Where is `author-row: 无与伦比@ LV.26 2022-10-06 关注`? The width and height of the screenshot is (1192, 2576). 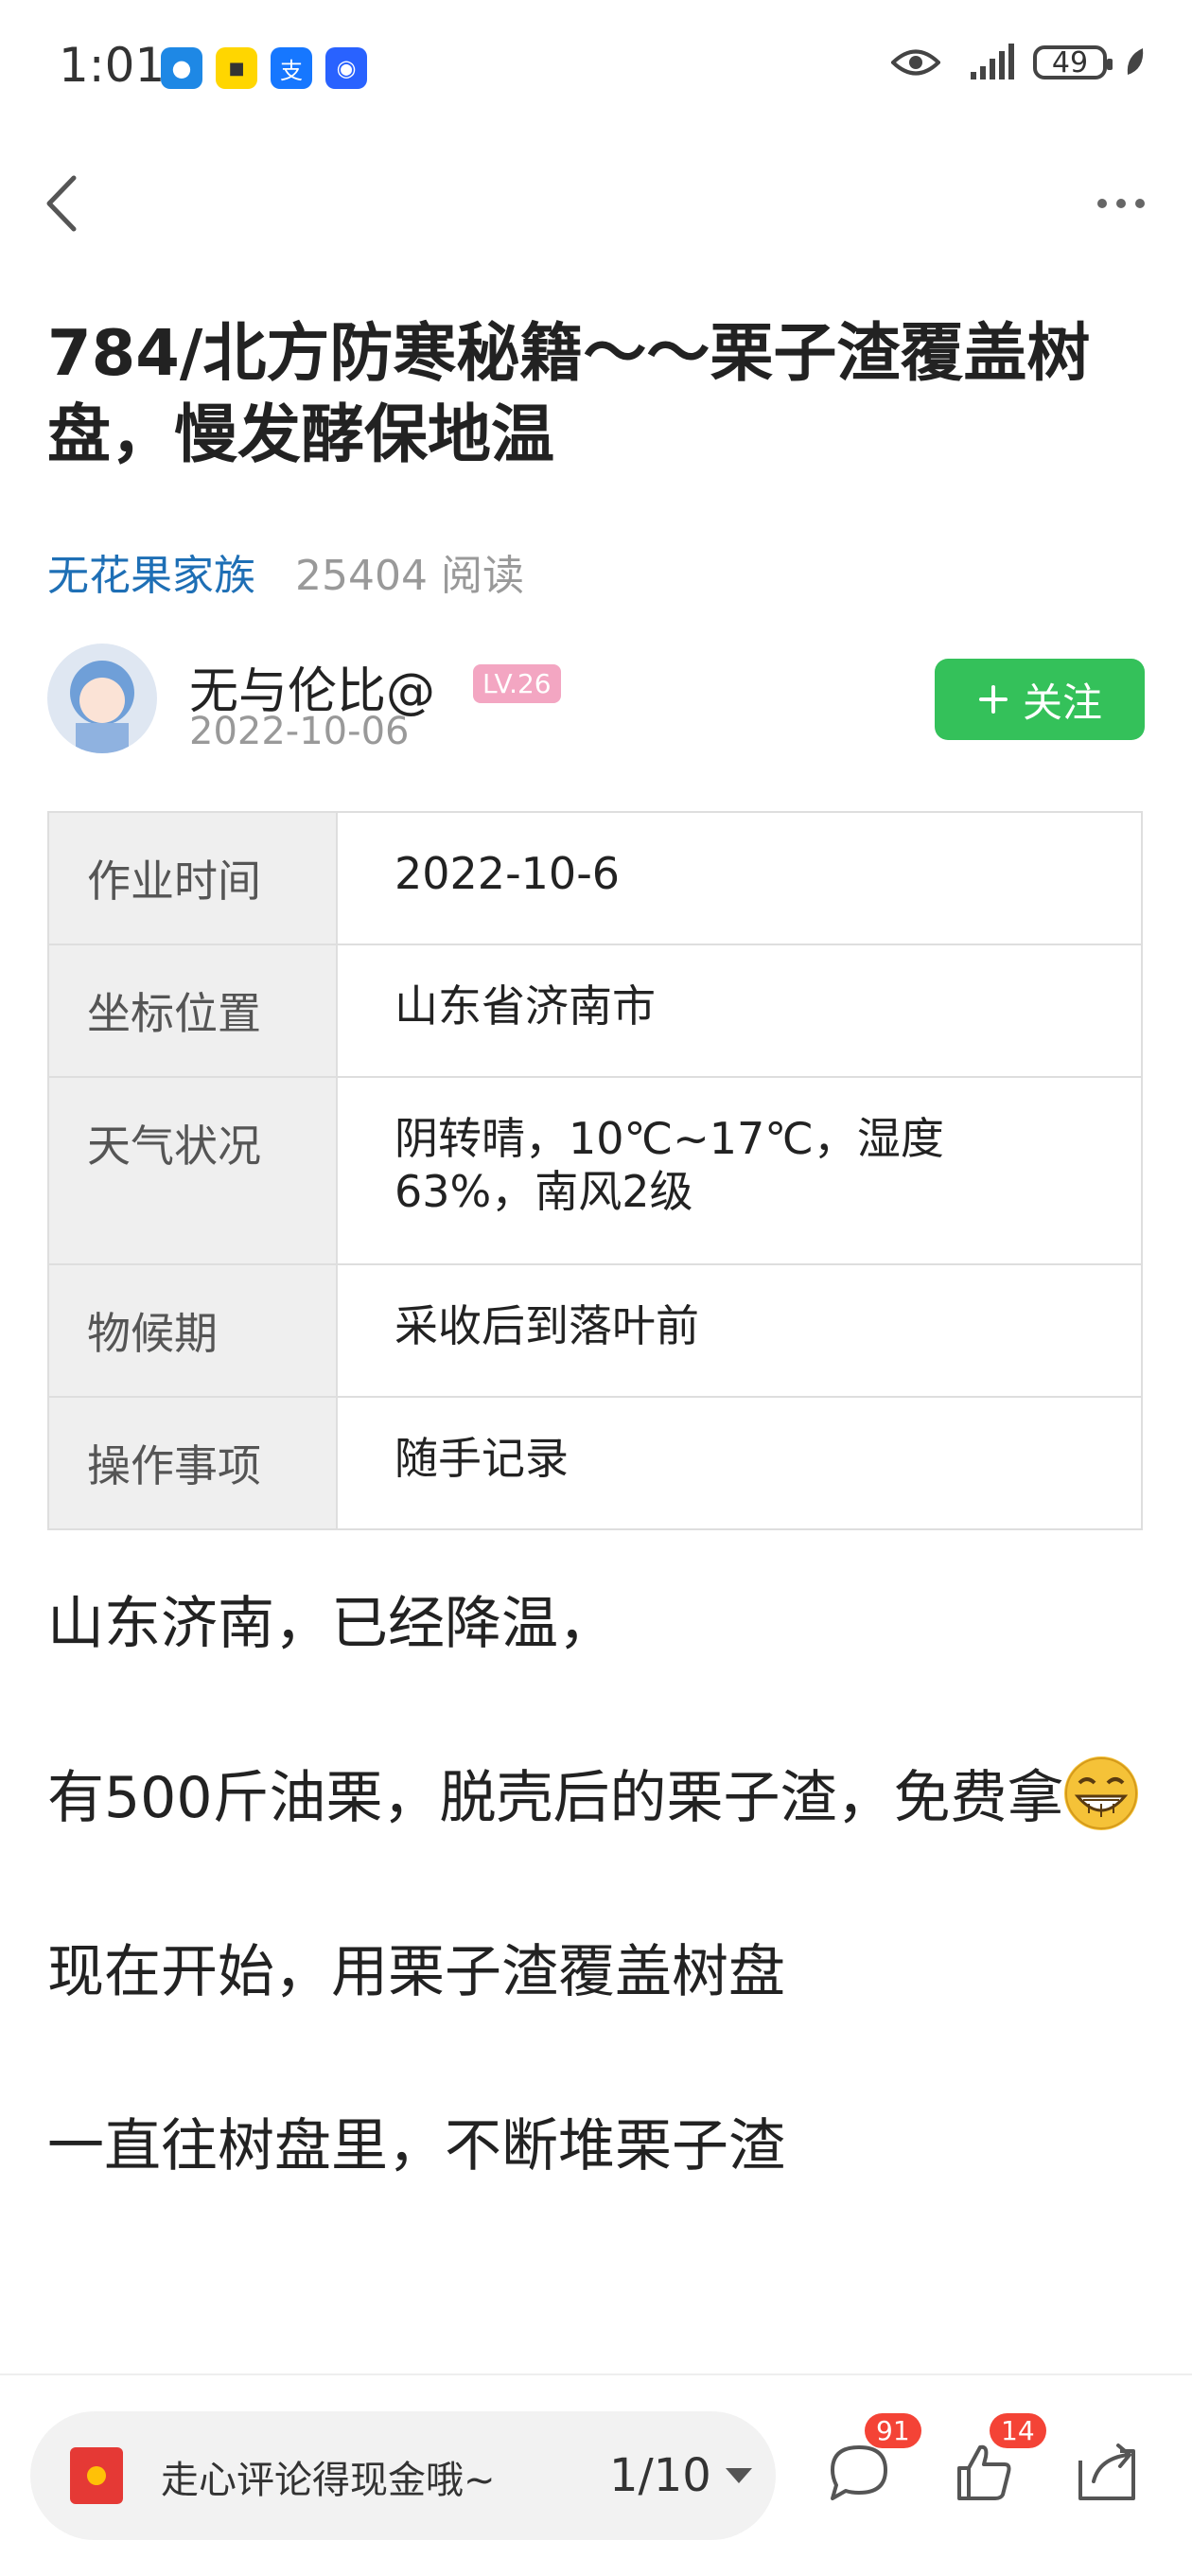
author-row: 无与伦比@ LV.26 2022-10-06 关注 is located at coordinates (596, 705).